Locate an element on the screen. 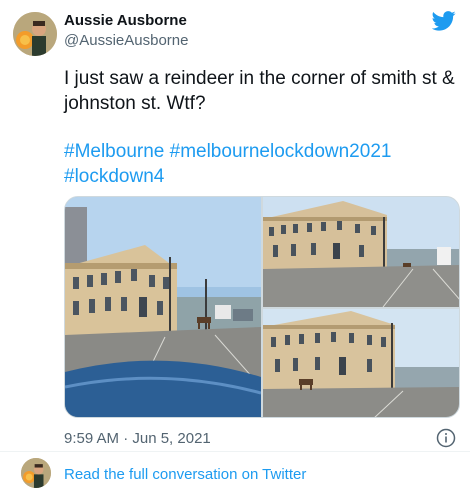  read-conversation-link: Read the full conversation on Twitter is located at coordinates (185, 474).